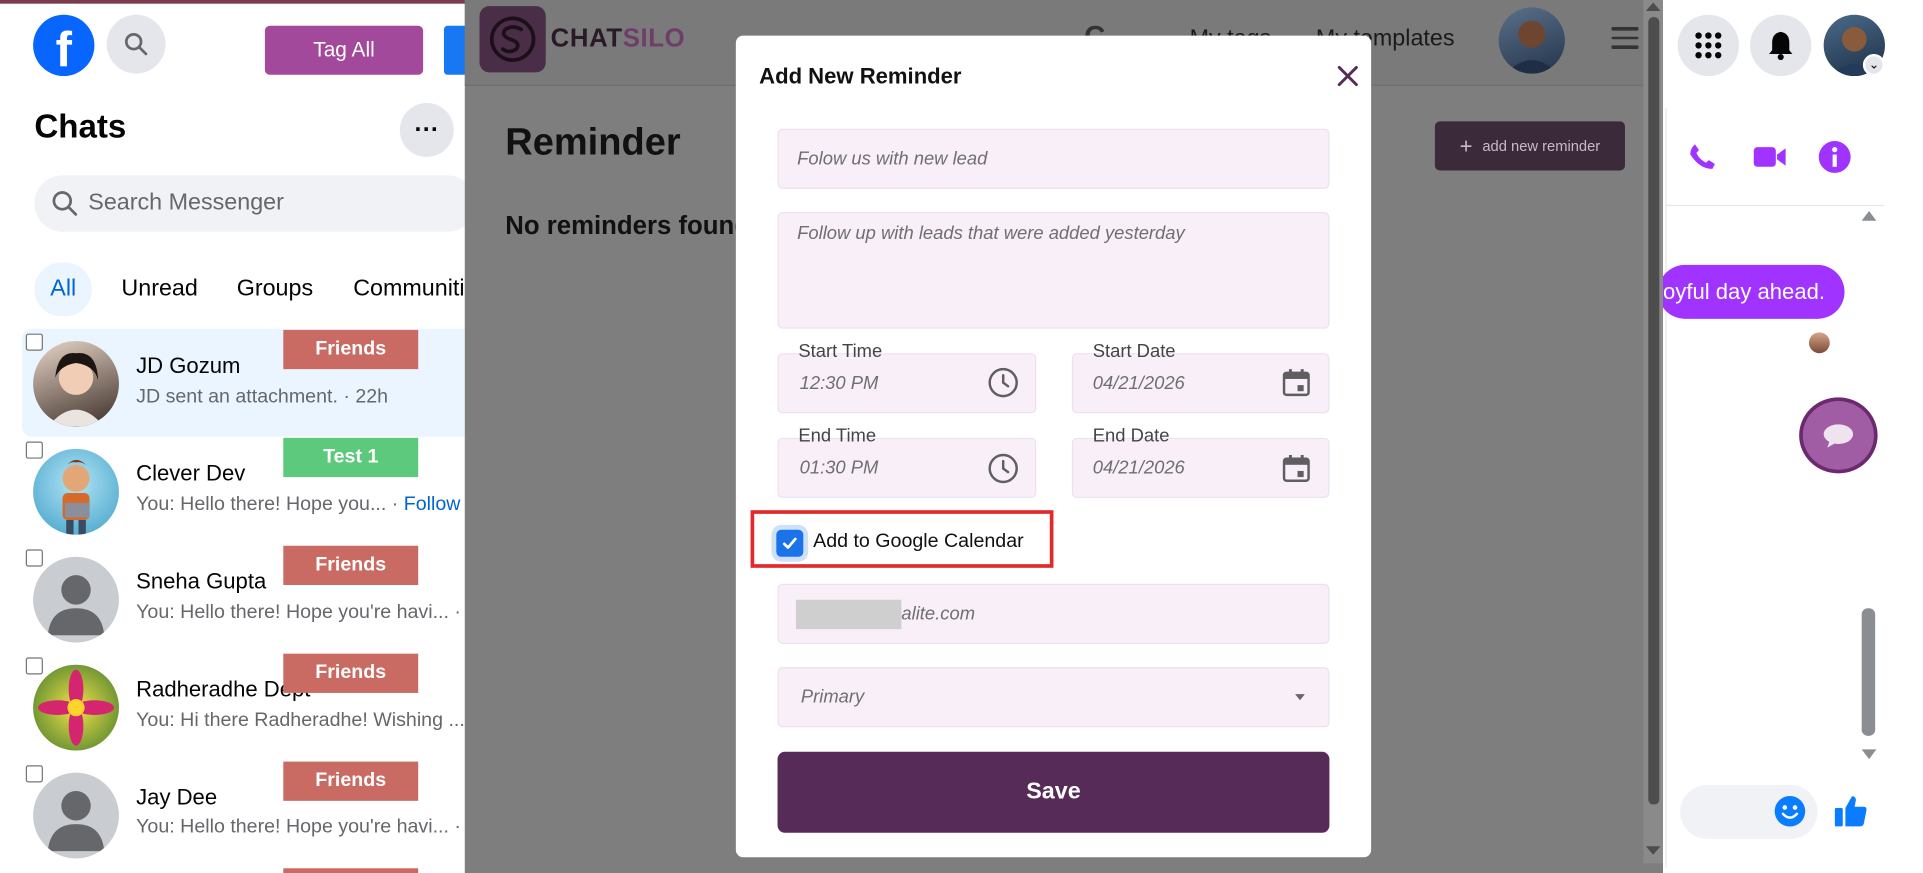 This screenshot has width=1923, height=873. Describe the element at coordinates (1702, 157) in the screenshot. I see `phone-call-icon` at that location.